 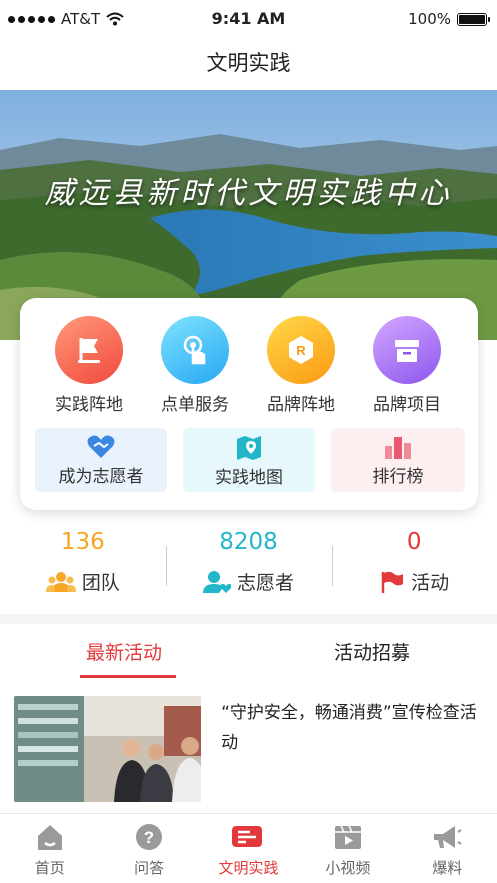 I want to click on tab-label: 问答, so click(x=149, y=868).